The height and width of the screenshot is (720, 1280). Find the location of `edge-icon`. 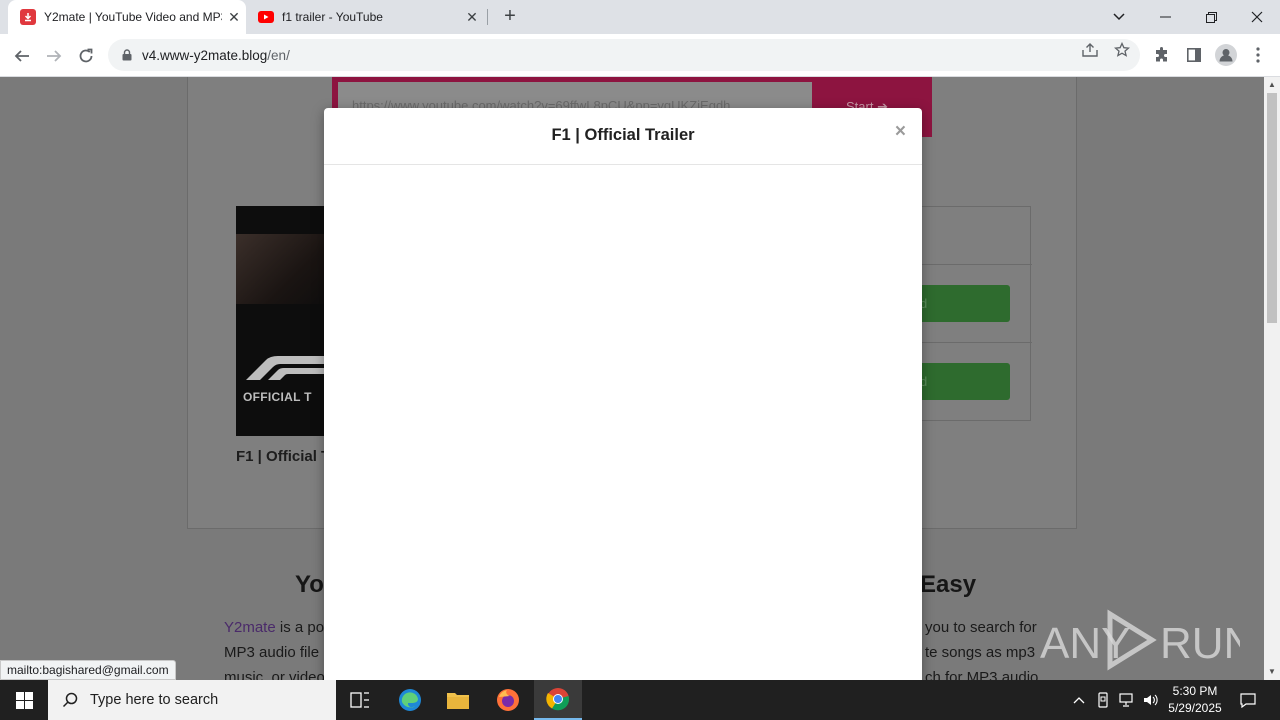

edge-icon is located at coordinates (410, 700).